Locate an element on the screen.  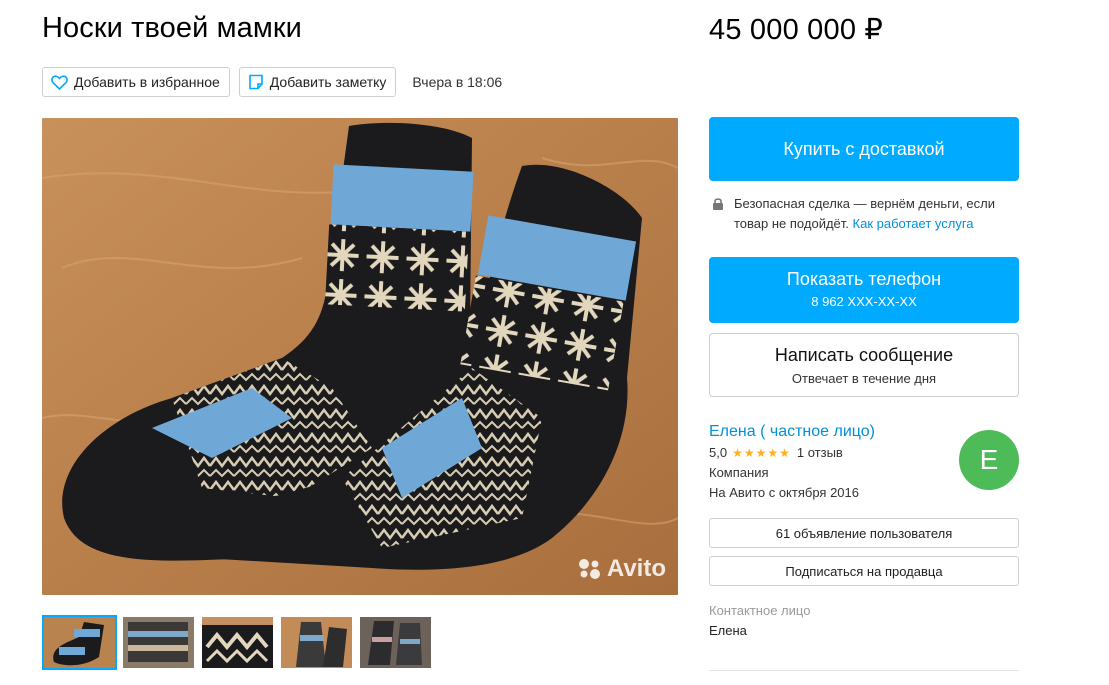
write-message-label: Написать сообщение is located at coordinates (864, 355).